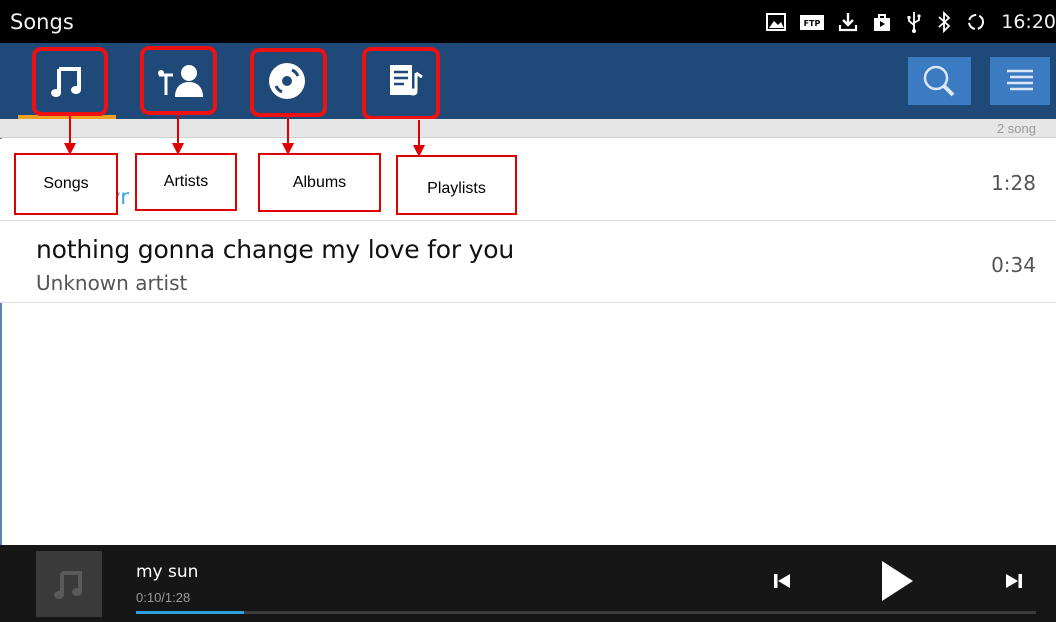 The width and height of the screenshot is (1056, 622). I want to click on skip-next-icon, so click(1014, 581).